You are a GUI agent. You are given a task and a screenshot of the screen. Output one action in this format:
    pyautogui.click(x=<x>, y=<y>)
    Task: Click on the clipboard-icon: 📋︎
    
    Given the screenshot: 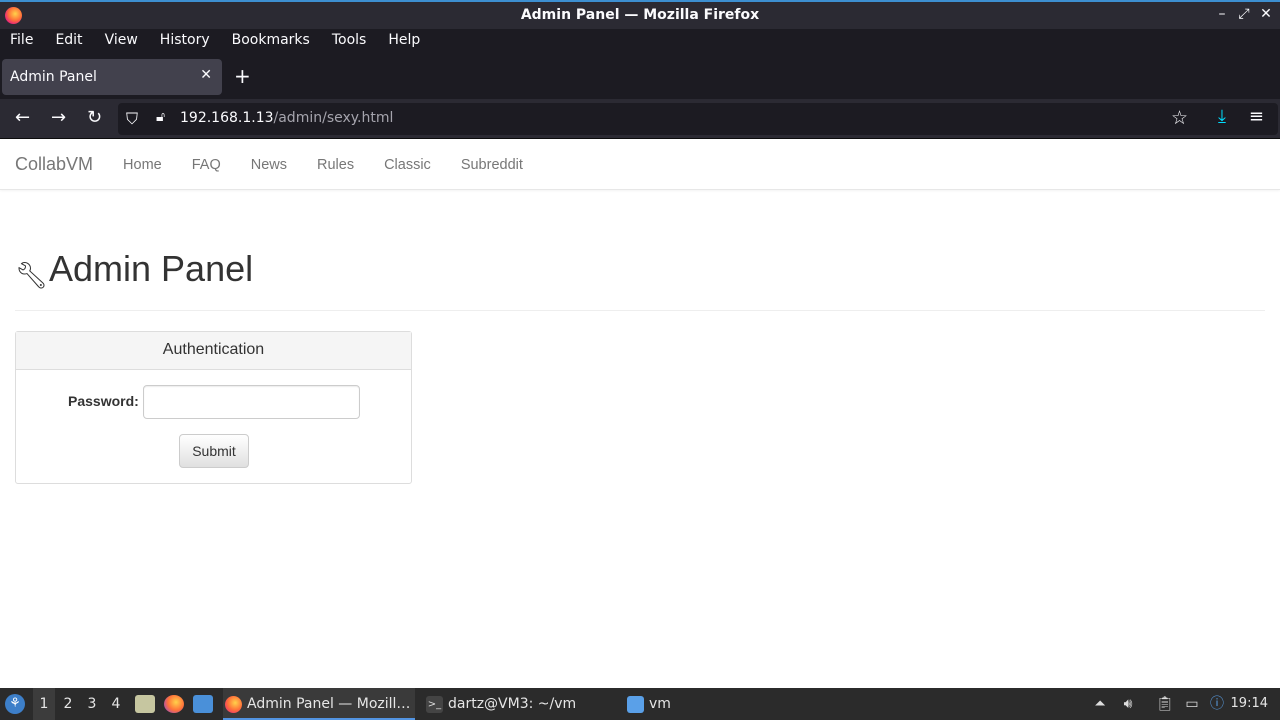 What is the action you would take?
    pyautogui.click(x=1165, y=704)
    